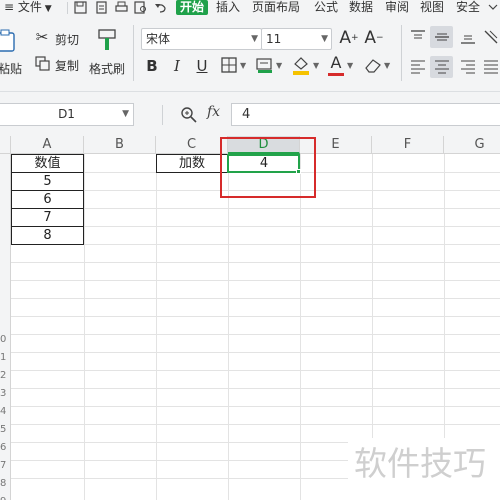  Describe the element at coordinates (47, 217) in the screenshot. I see `cell-a4: 7` at that location.